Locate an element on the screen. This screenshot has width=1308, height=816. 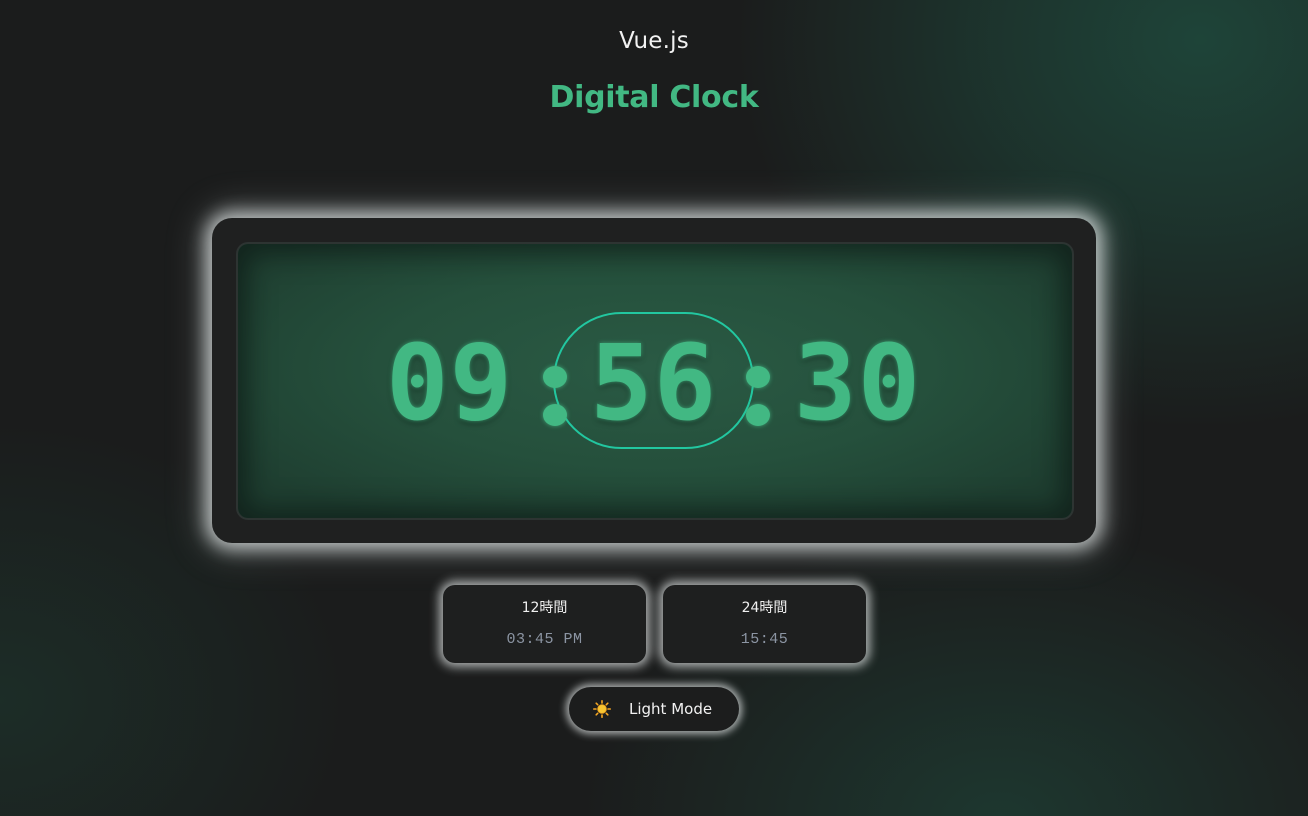
minutes-digits: 56 is located at coordinates (654, 383).